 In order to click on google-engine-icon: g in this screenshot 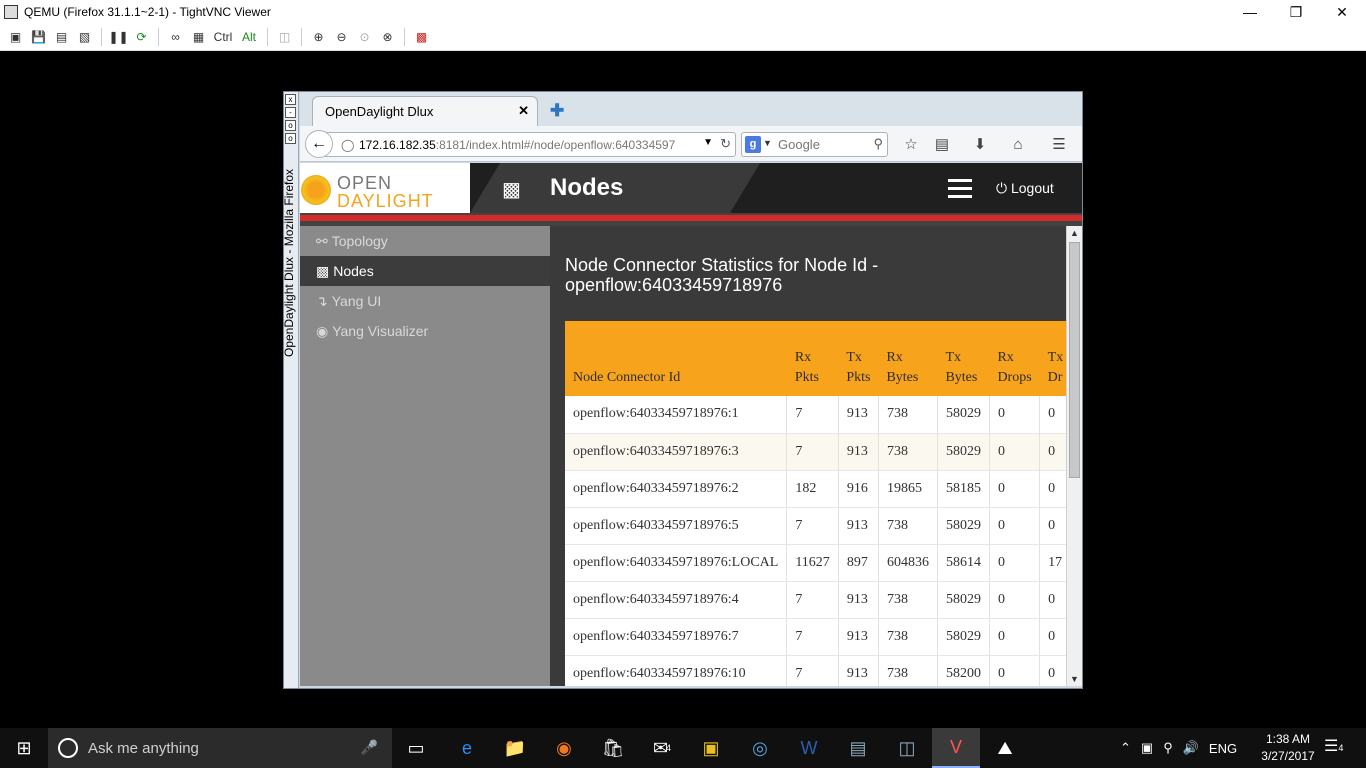, I will do `click(753, 144)`.